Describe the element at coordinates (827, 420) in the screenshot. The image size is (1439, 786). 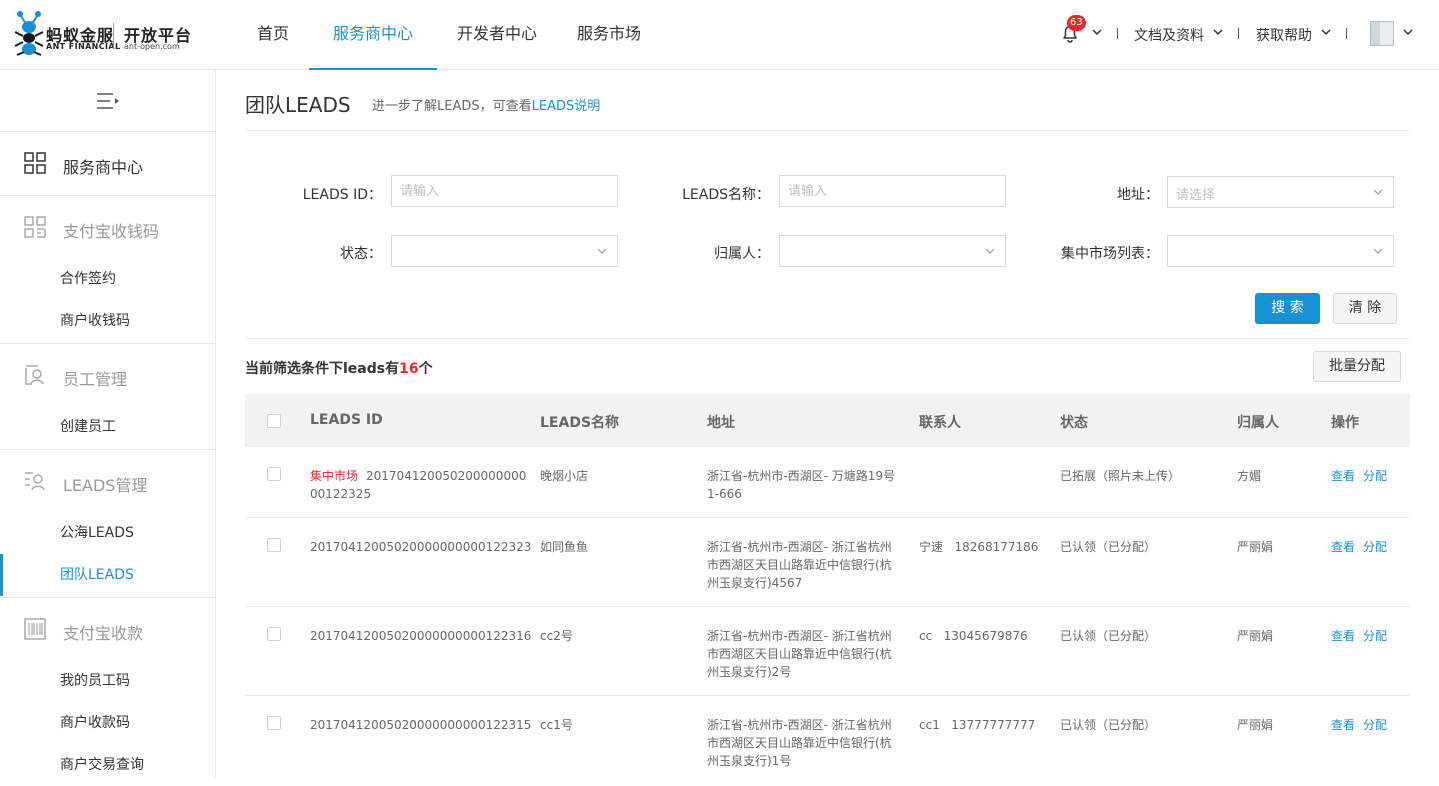
I see `table-header: LEADS ID LEADS名称 地址 联系人 状态 归属人 操作` at that location.